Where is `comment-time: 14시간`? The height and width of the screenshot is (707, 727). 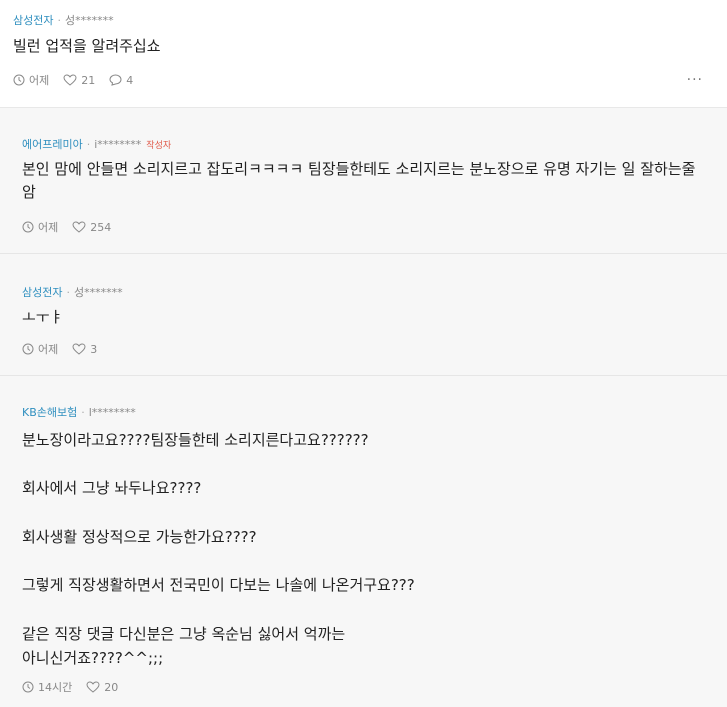 comment-time: 14시간 is located at coordinates (47, 687).